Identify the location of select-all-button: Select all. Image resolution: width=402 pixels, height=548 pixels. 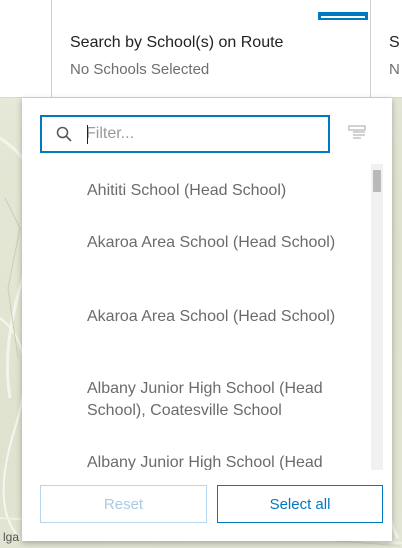
(300, 504).